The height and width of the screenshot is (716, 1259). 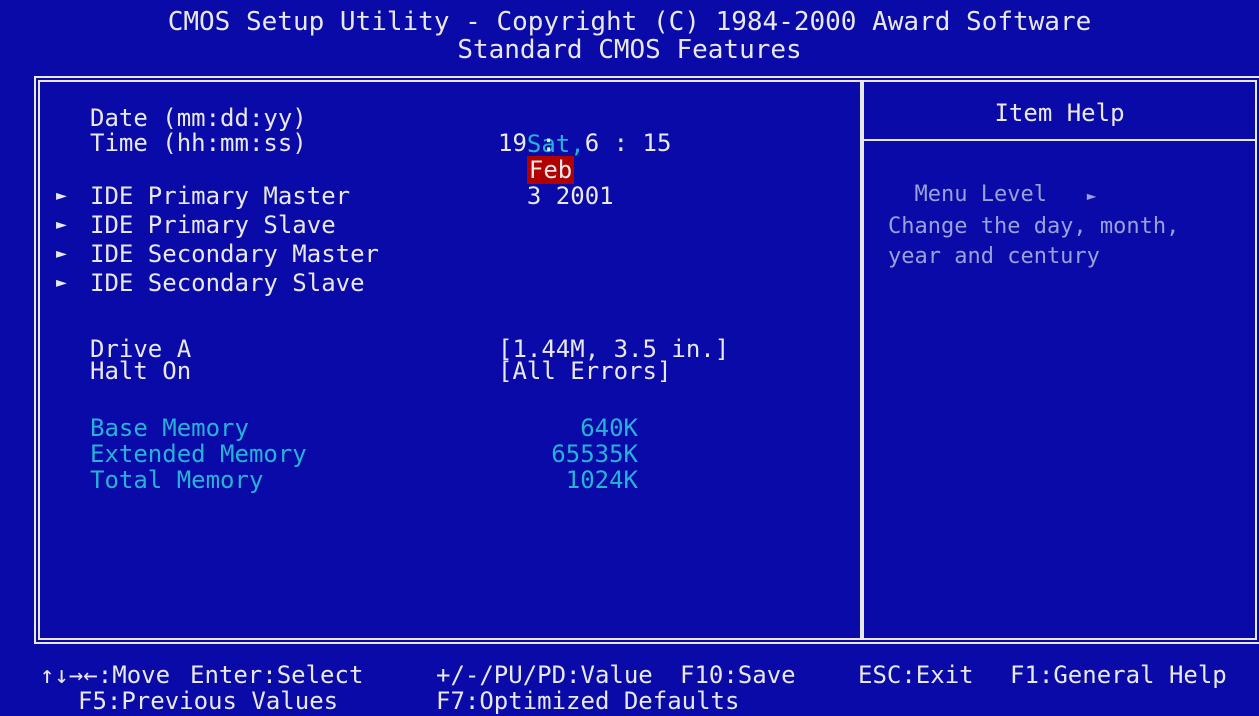 I want to click on help-divider, so click(x=862, y=360).